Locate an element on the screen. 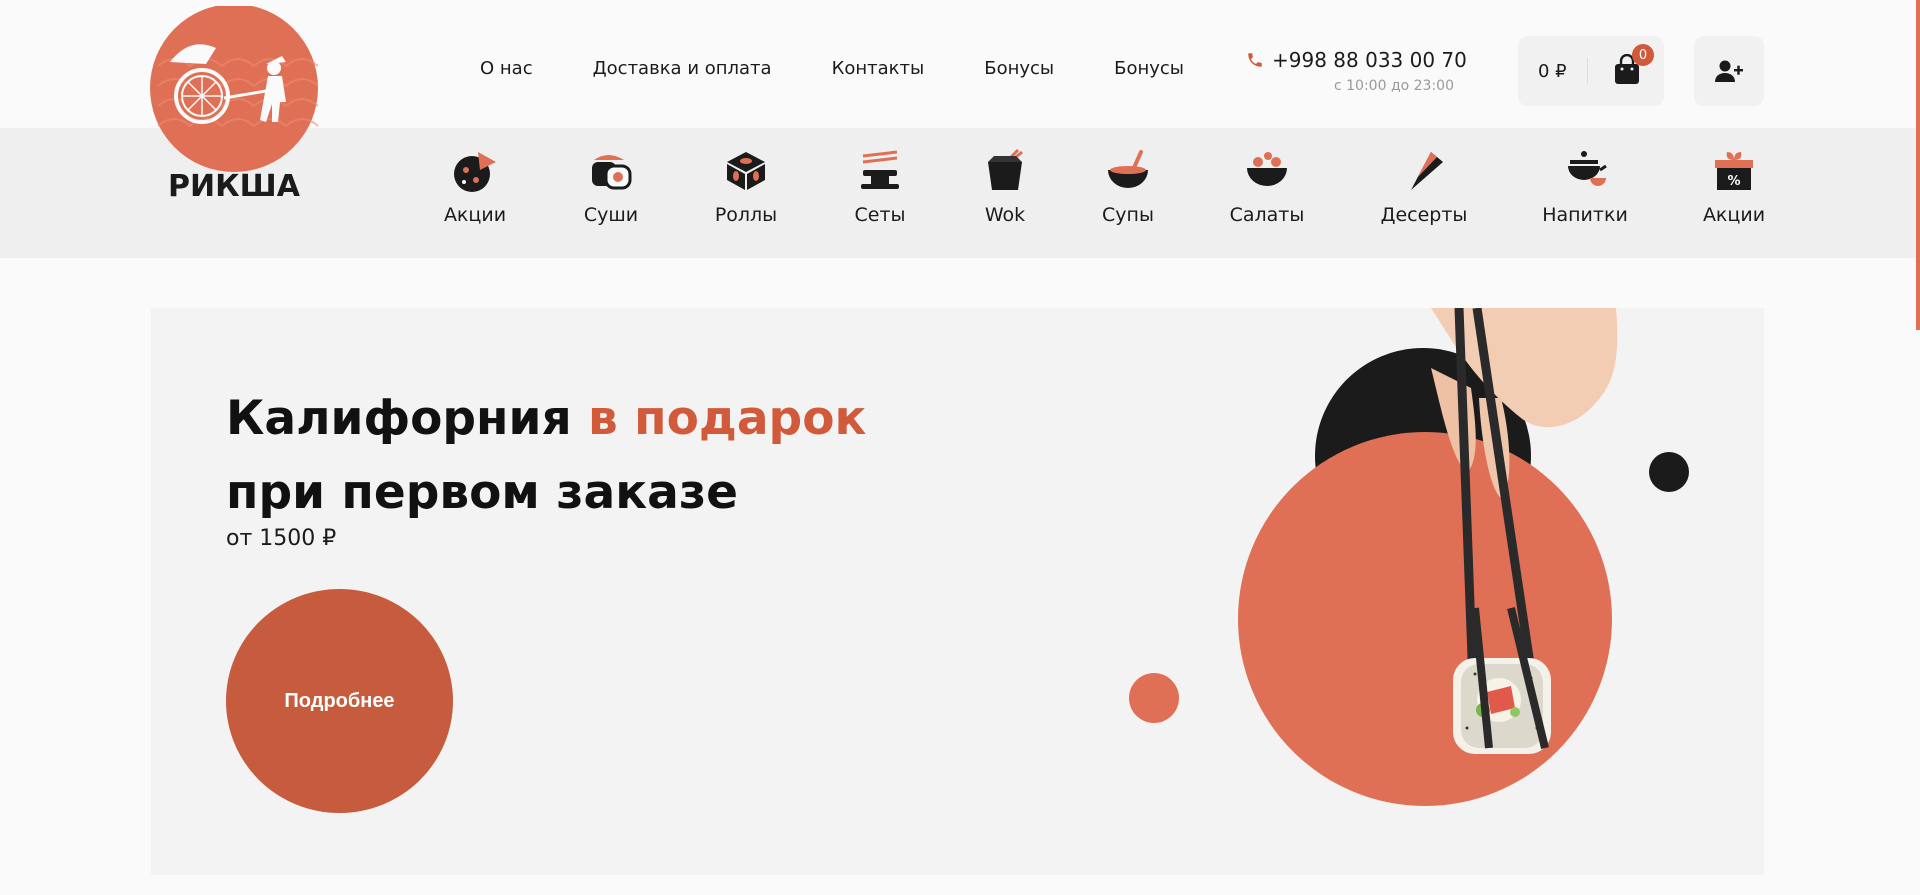  soup-bowl-icon is located at coordinates (1128, 169).